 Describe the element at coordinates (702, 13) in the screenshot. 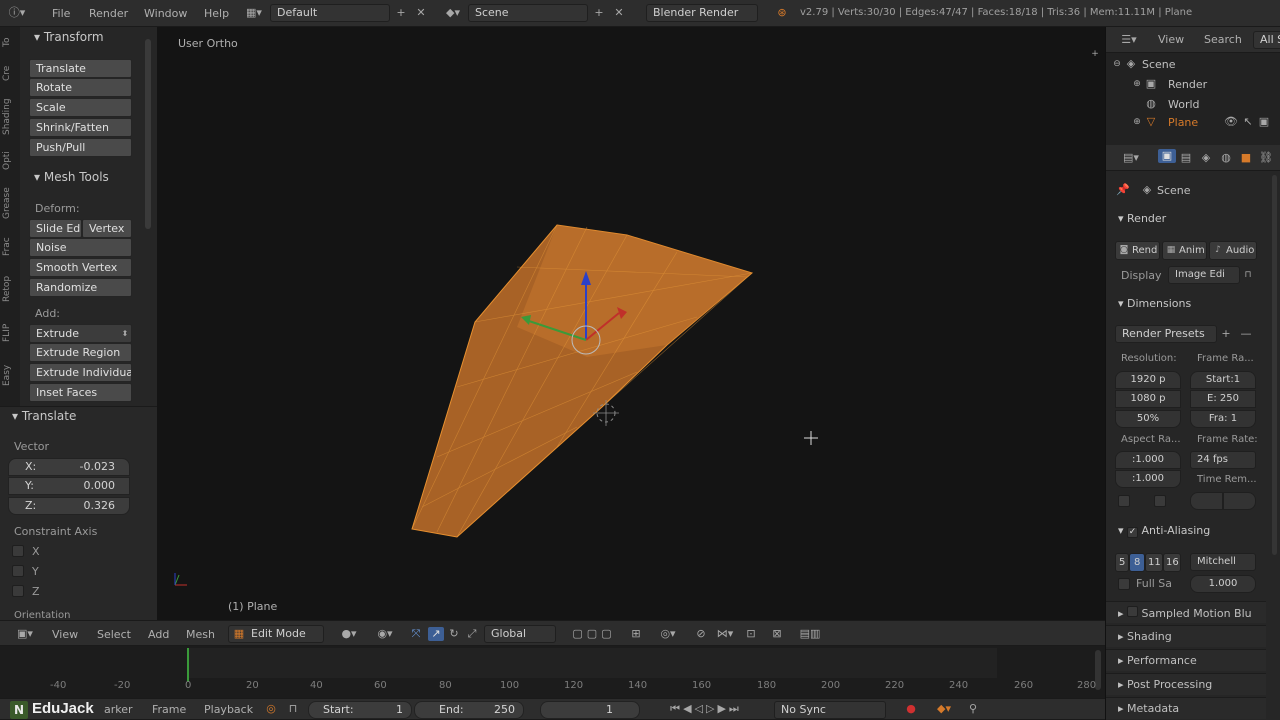

I see `render-engine-dropdown: Blender Render` at that location.